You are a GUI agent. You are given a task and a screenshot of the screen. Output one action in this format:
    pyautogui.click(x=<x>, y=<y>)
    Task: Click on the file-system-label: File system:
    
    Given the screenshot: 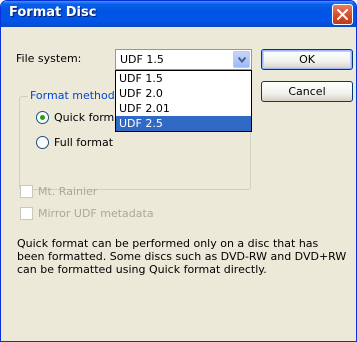 What is the action you would take?
    pyautogui.click(x=49, y=58)
    